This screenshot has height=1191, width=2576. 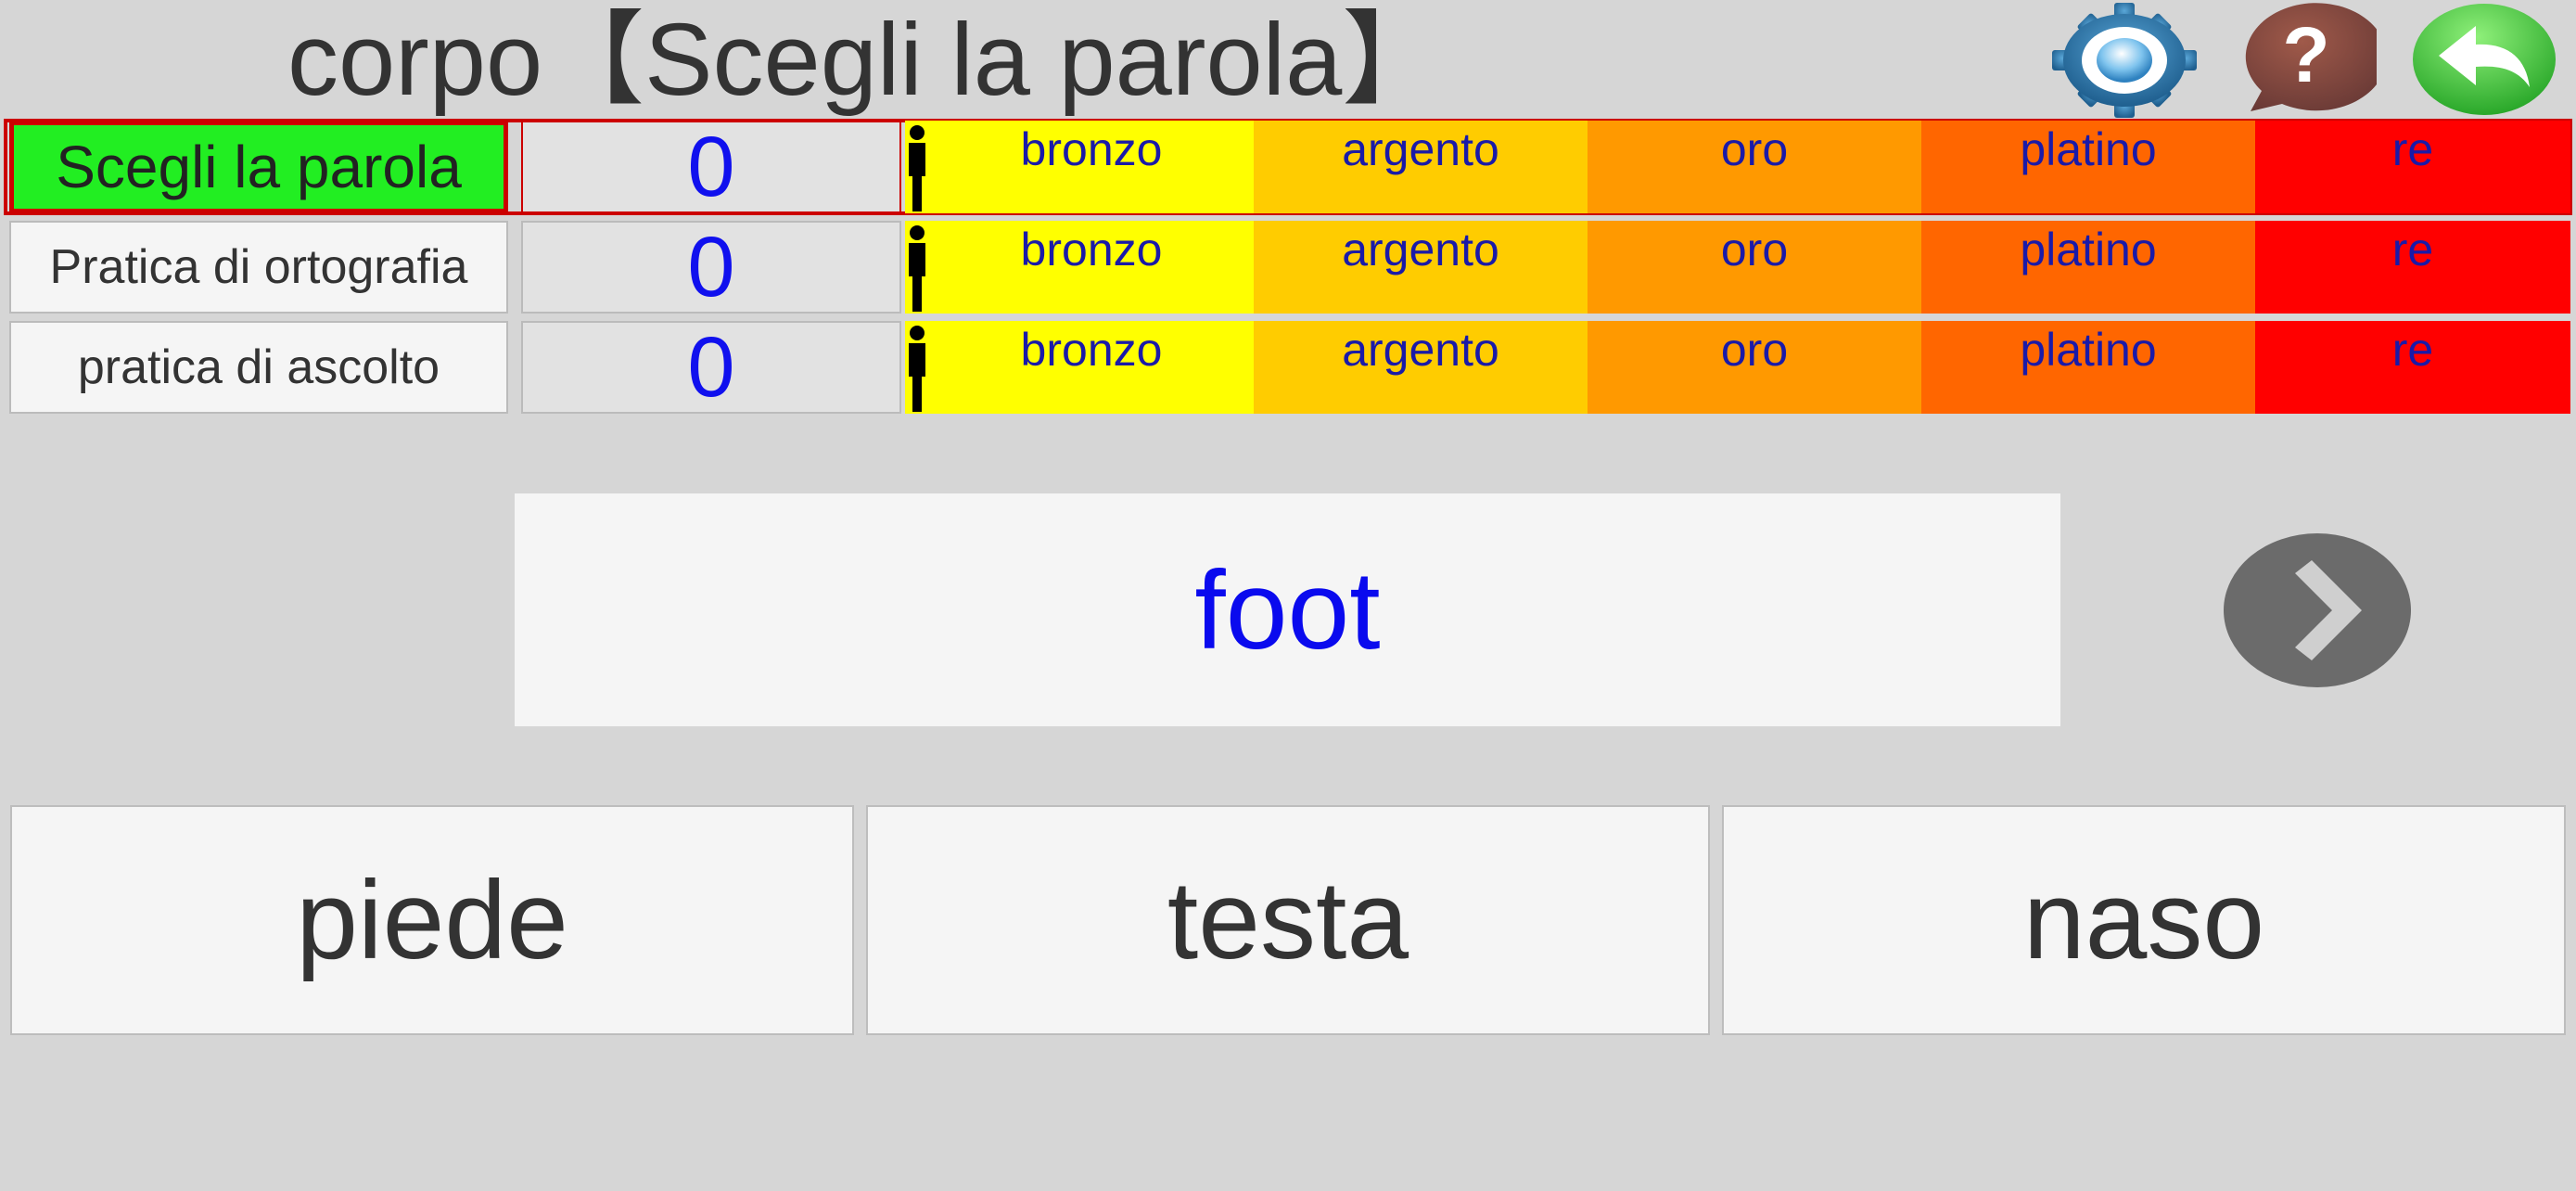 I want to click on mode-label: Pratica di ortografia, so click(x=258, y=267).